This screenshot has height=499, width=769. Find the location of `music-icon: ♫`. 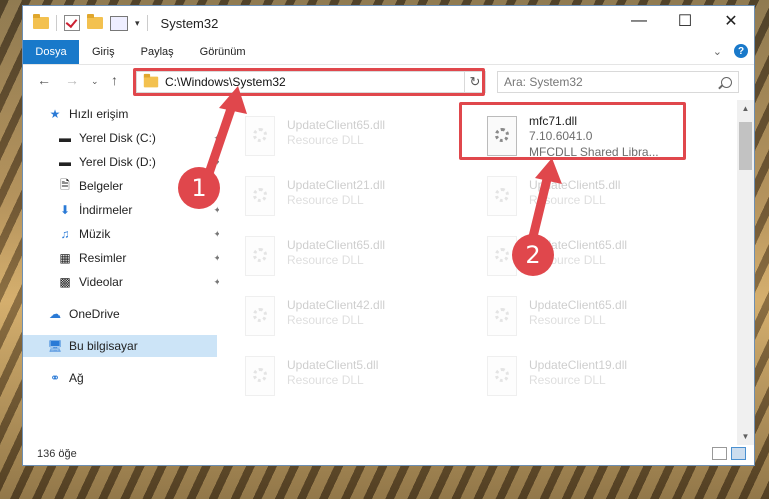

music-icon: ♫ is located at coordinates (65, 234).